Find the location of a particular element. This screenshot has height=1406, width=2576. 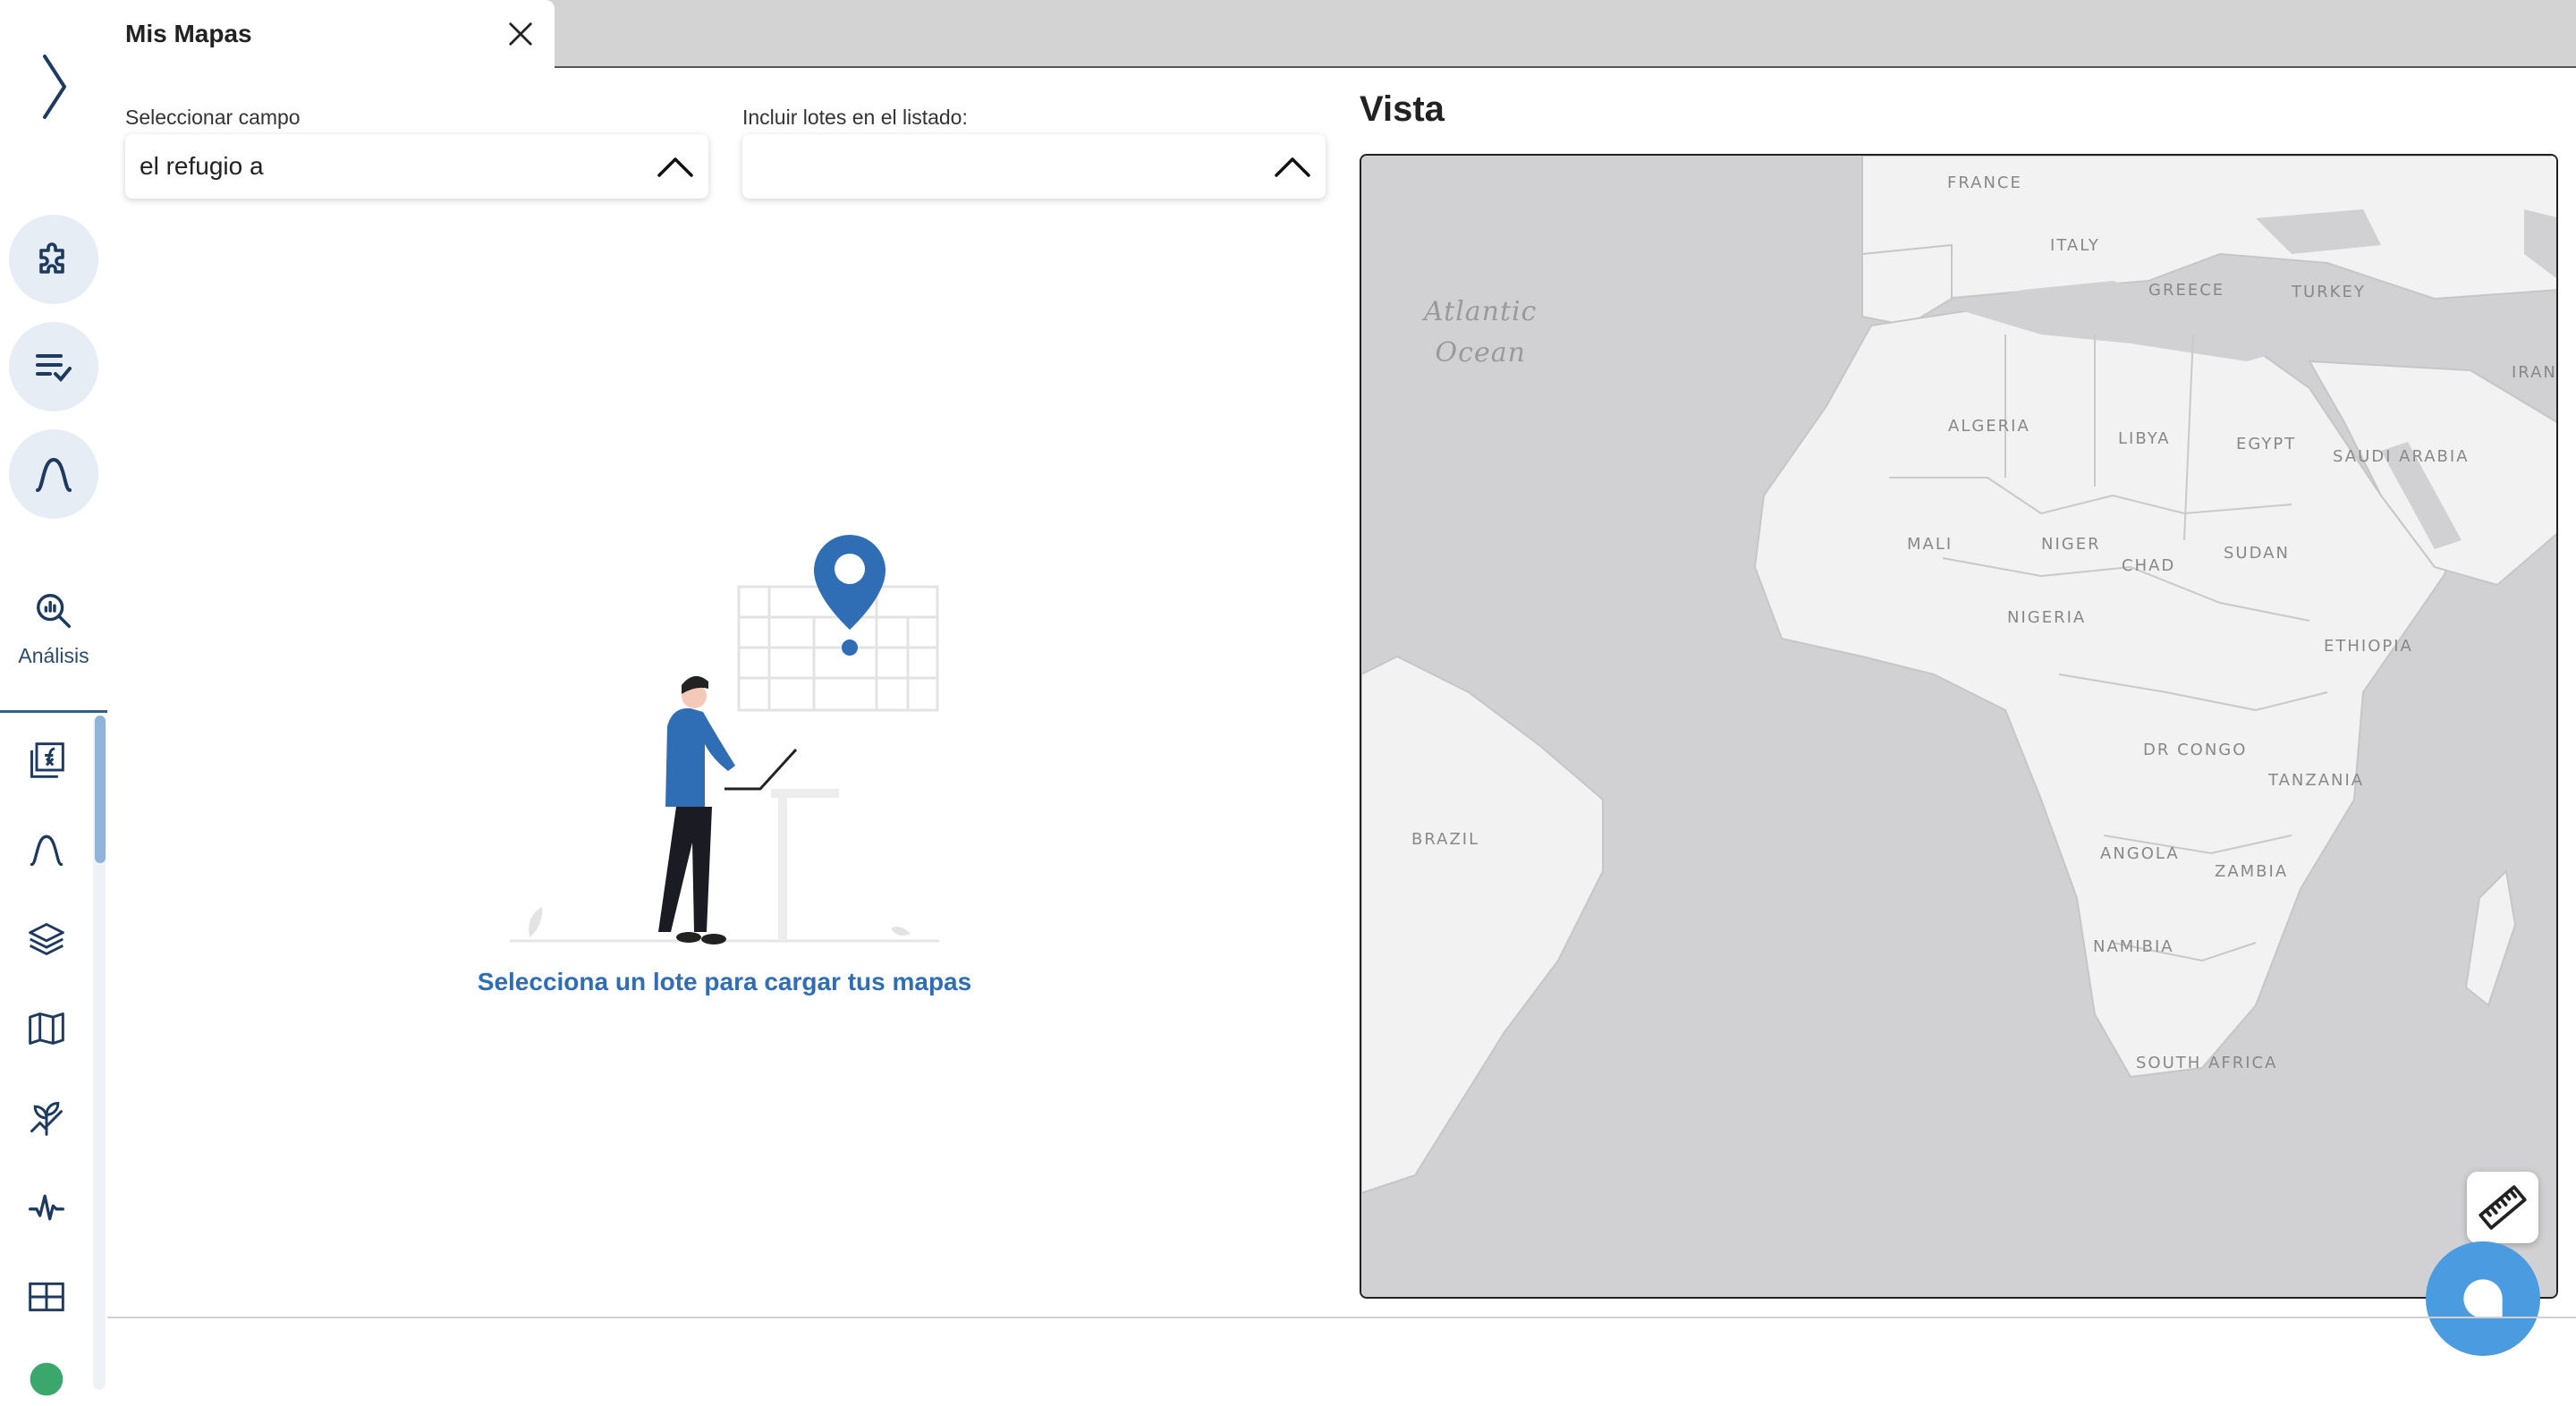

sidebar-scrollbar is located at coordinates (100, 790).